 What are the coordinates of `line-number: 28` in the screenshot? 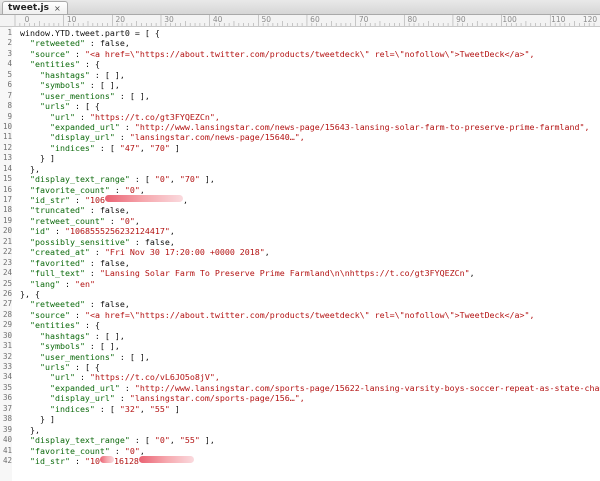 It's located at (7, 314).